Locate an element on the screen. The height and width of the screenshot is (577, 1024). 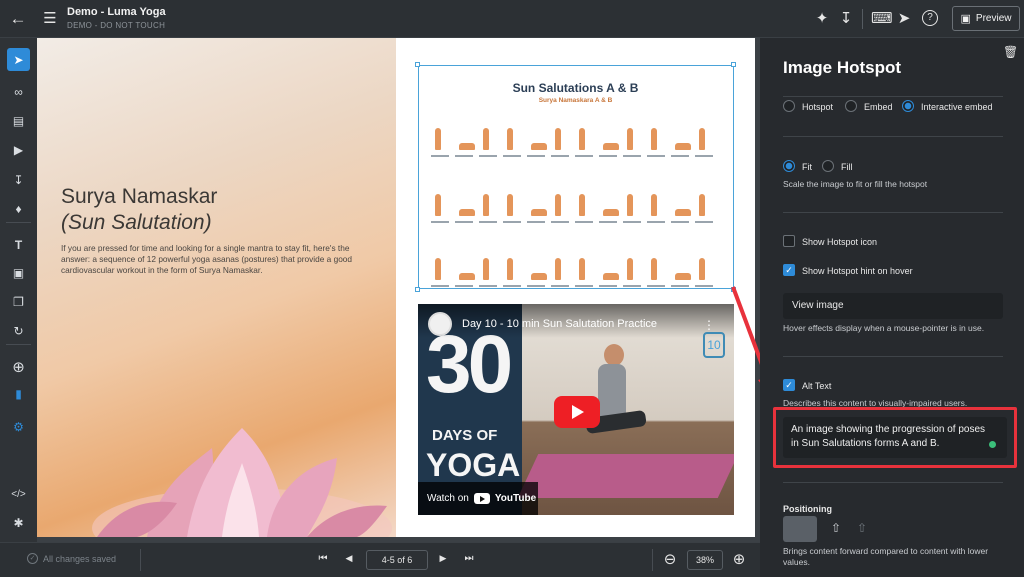
last-page-icon: ⏭ is located at coordinates (469, 559).